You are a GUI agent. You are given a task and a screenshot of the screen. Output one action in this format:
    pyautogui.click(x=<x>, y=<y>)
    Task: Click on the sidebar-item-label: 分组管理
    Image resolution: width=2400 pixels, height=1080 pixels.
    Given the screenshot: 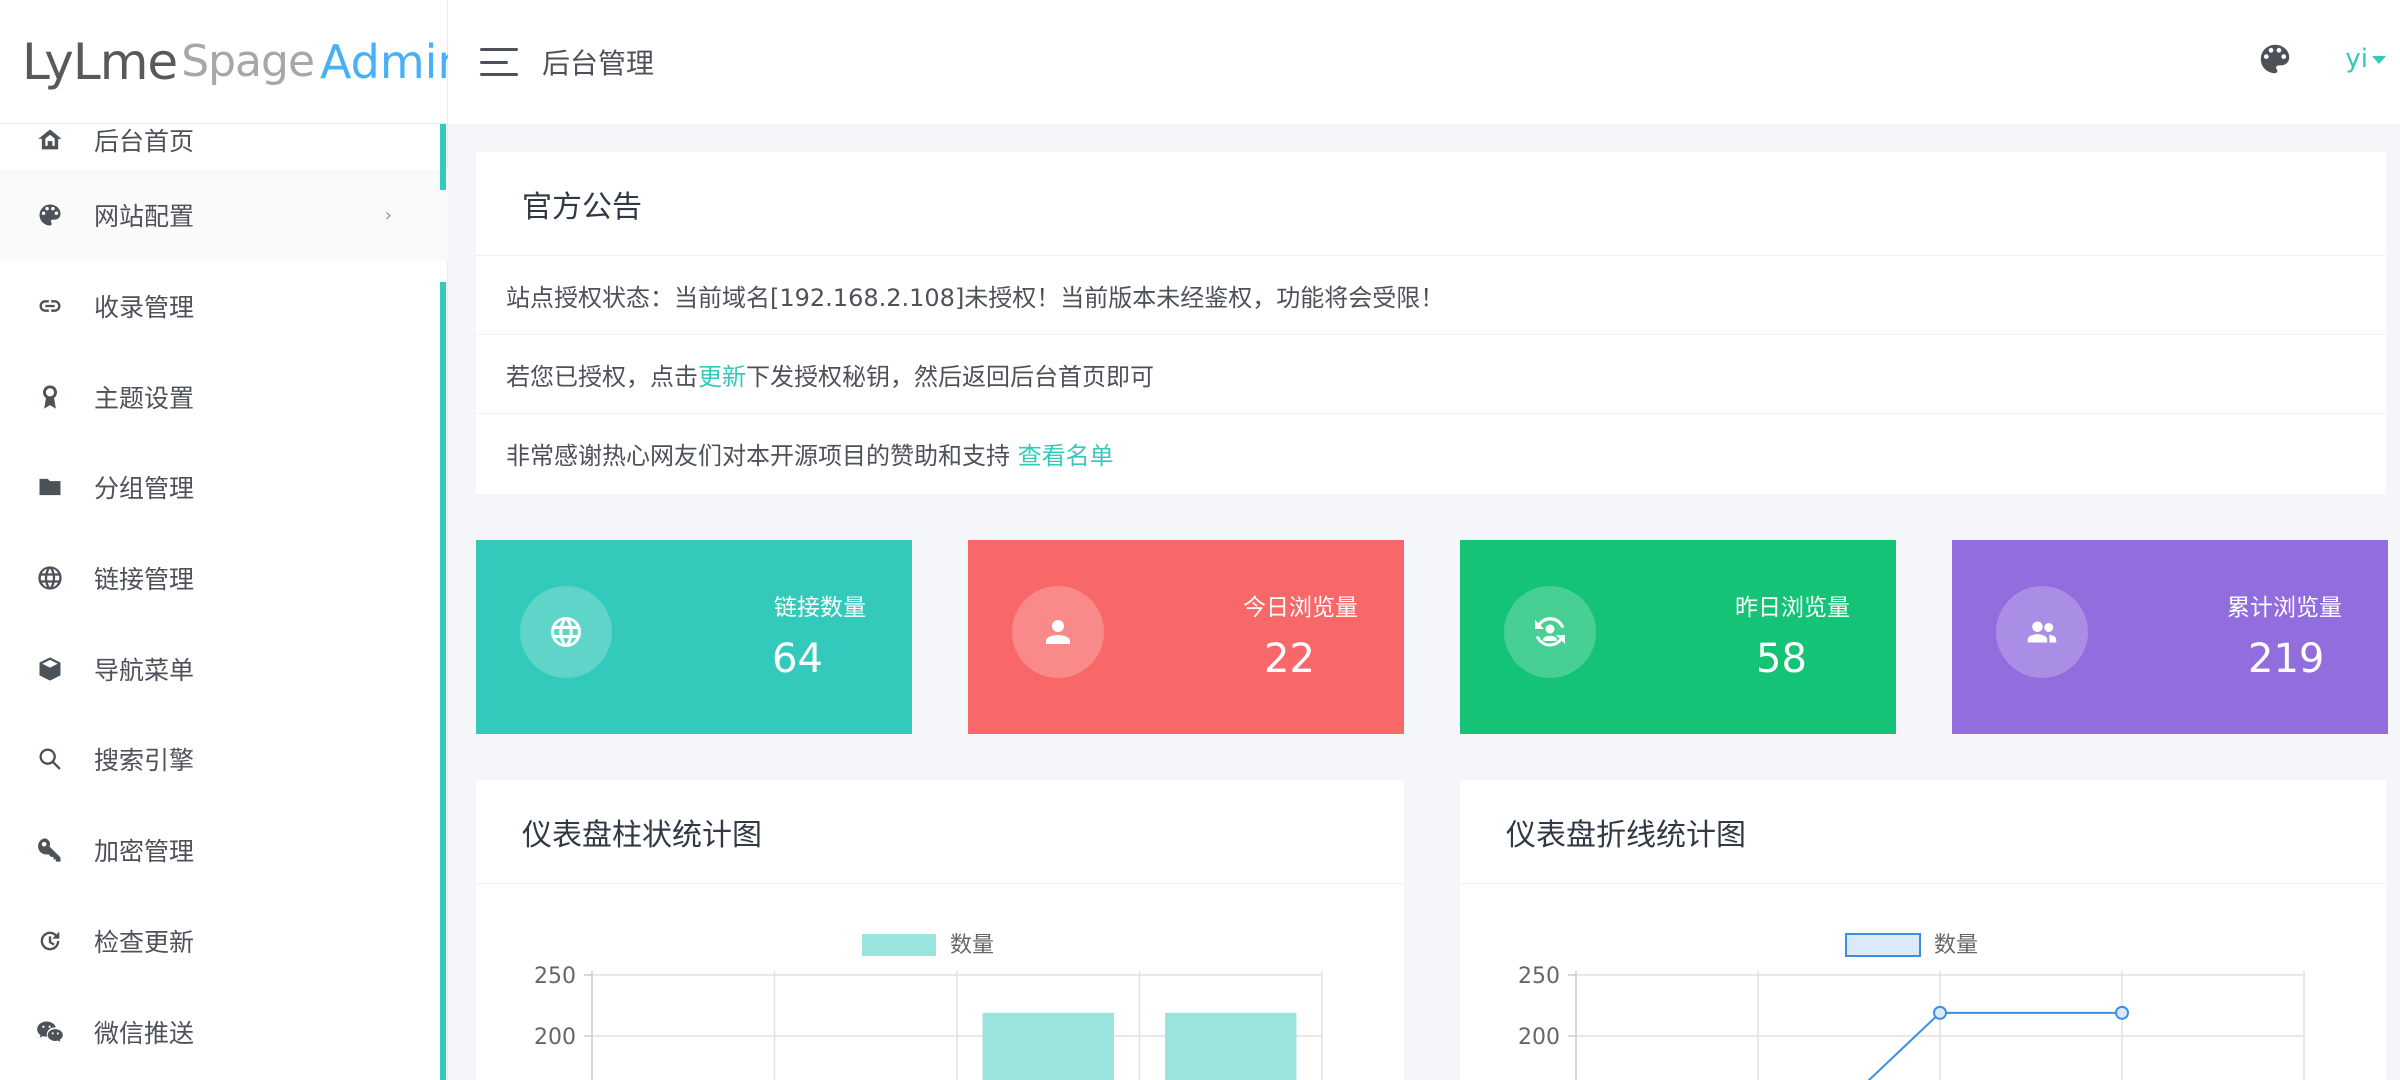 What is the action you would take?
    pyautogui.click(x=144, y=489)
    